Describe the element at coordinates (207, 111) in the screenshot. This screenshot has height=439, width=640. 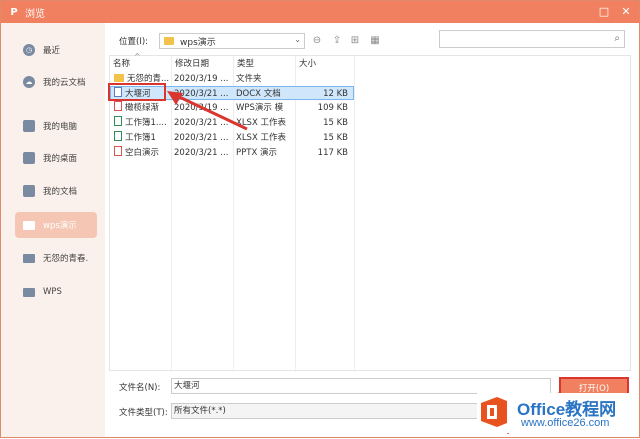
I see `arrow-to-selected-file` at that location.